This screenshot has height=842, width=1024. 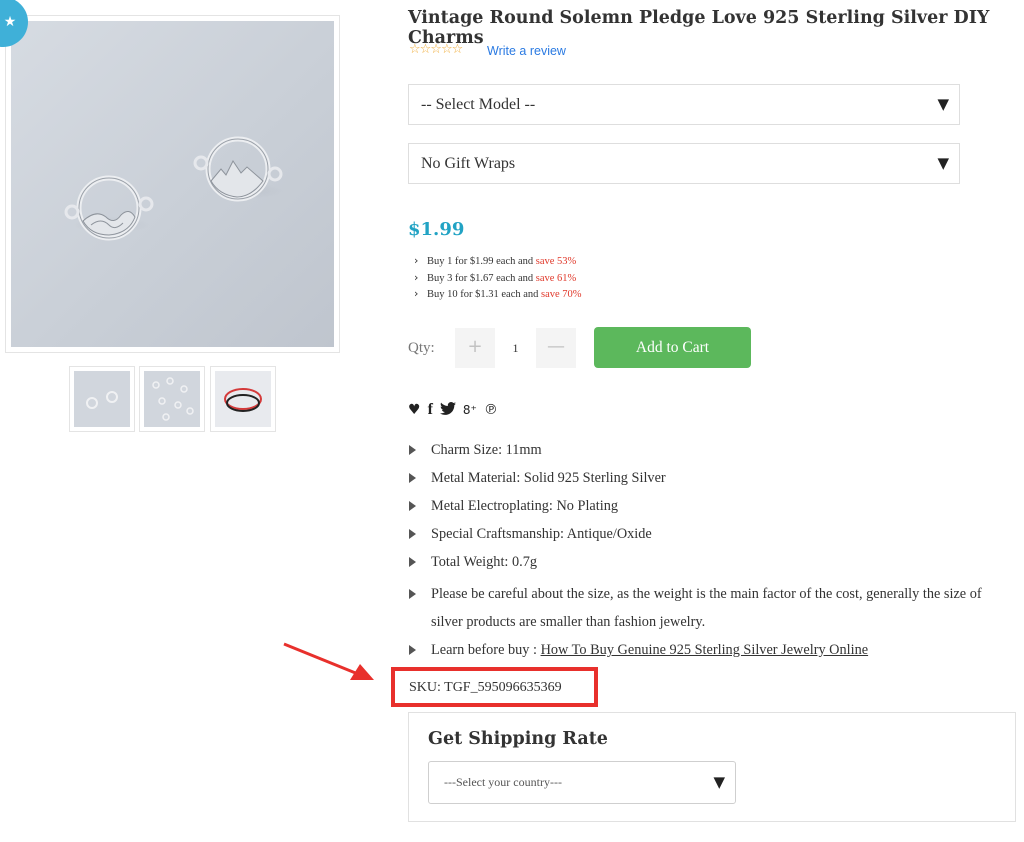 What do you see at coordinates (468, 163) in the screenshot?
I see `gift-wrap-select-value: No Gift Wraps` at bounding box center [468, 163].